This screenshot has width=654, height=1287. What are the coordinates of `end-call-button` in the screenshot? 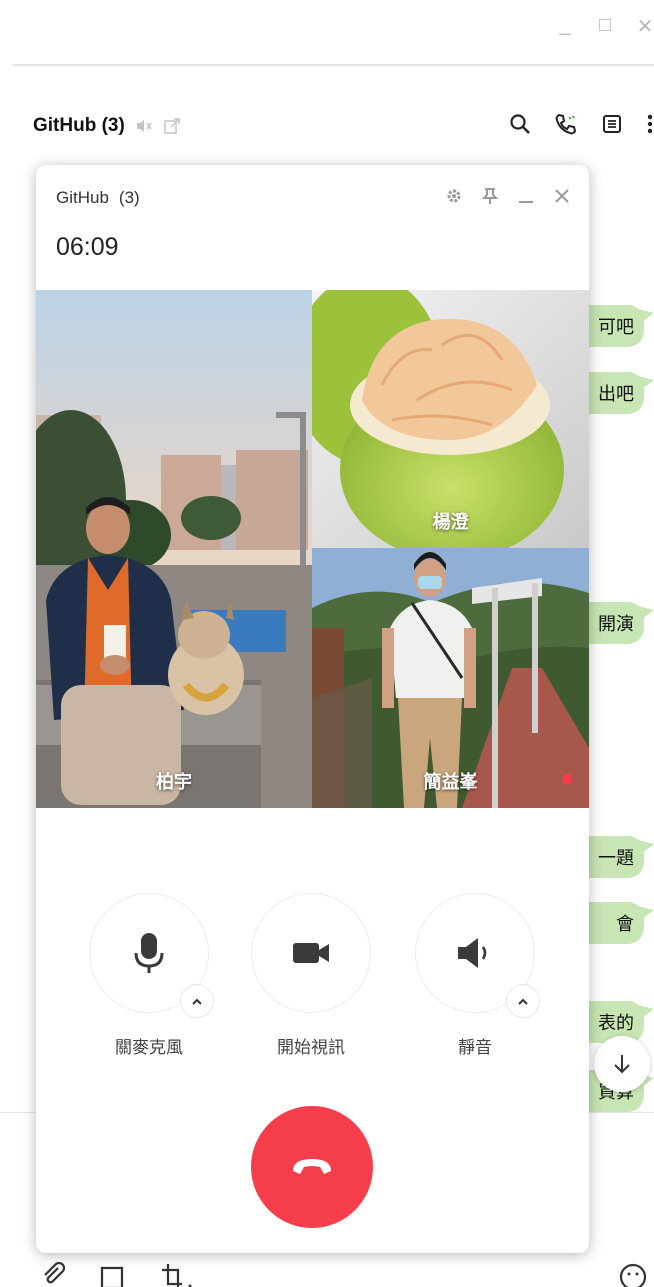 It's located at (312, 1167).